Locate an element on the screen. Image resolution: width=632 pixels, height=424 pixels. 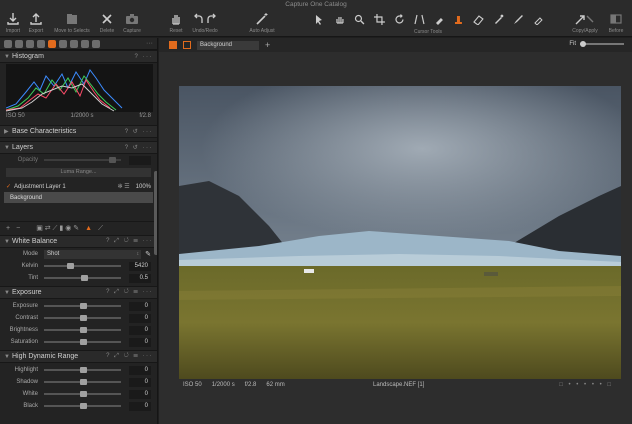
annotate-icon is located at coordinates (518, 19).